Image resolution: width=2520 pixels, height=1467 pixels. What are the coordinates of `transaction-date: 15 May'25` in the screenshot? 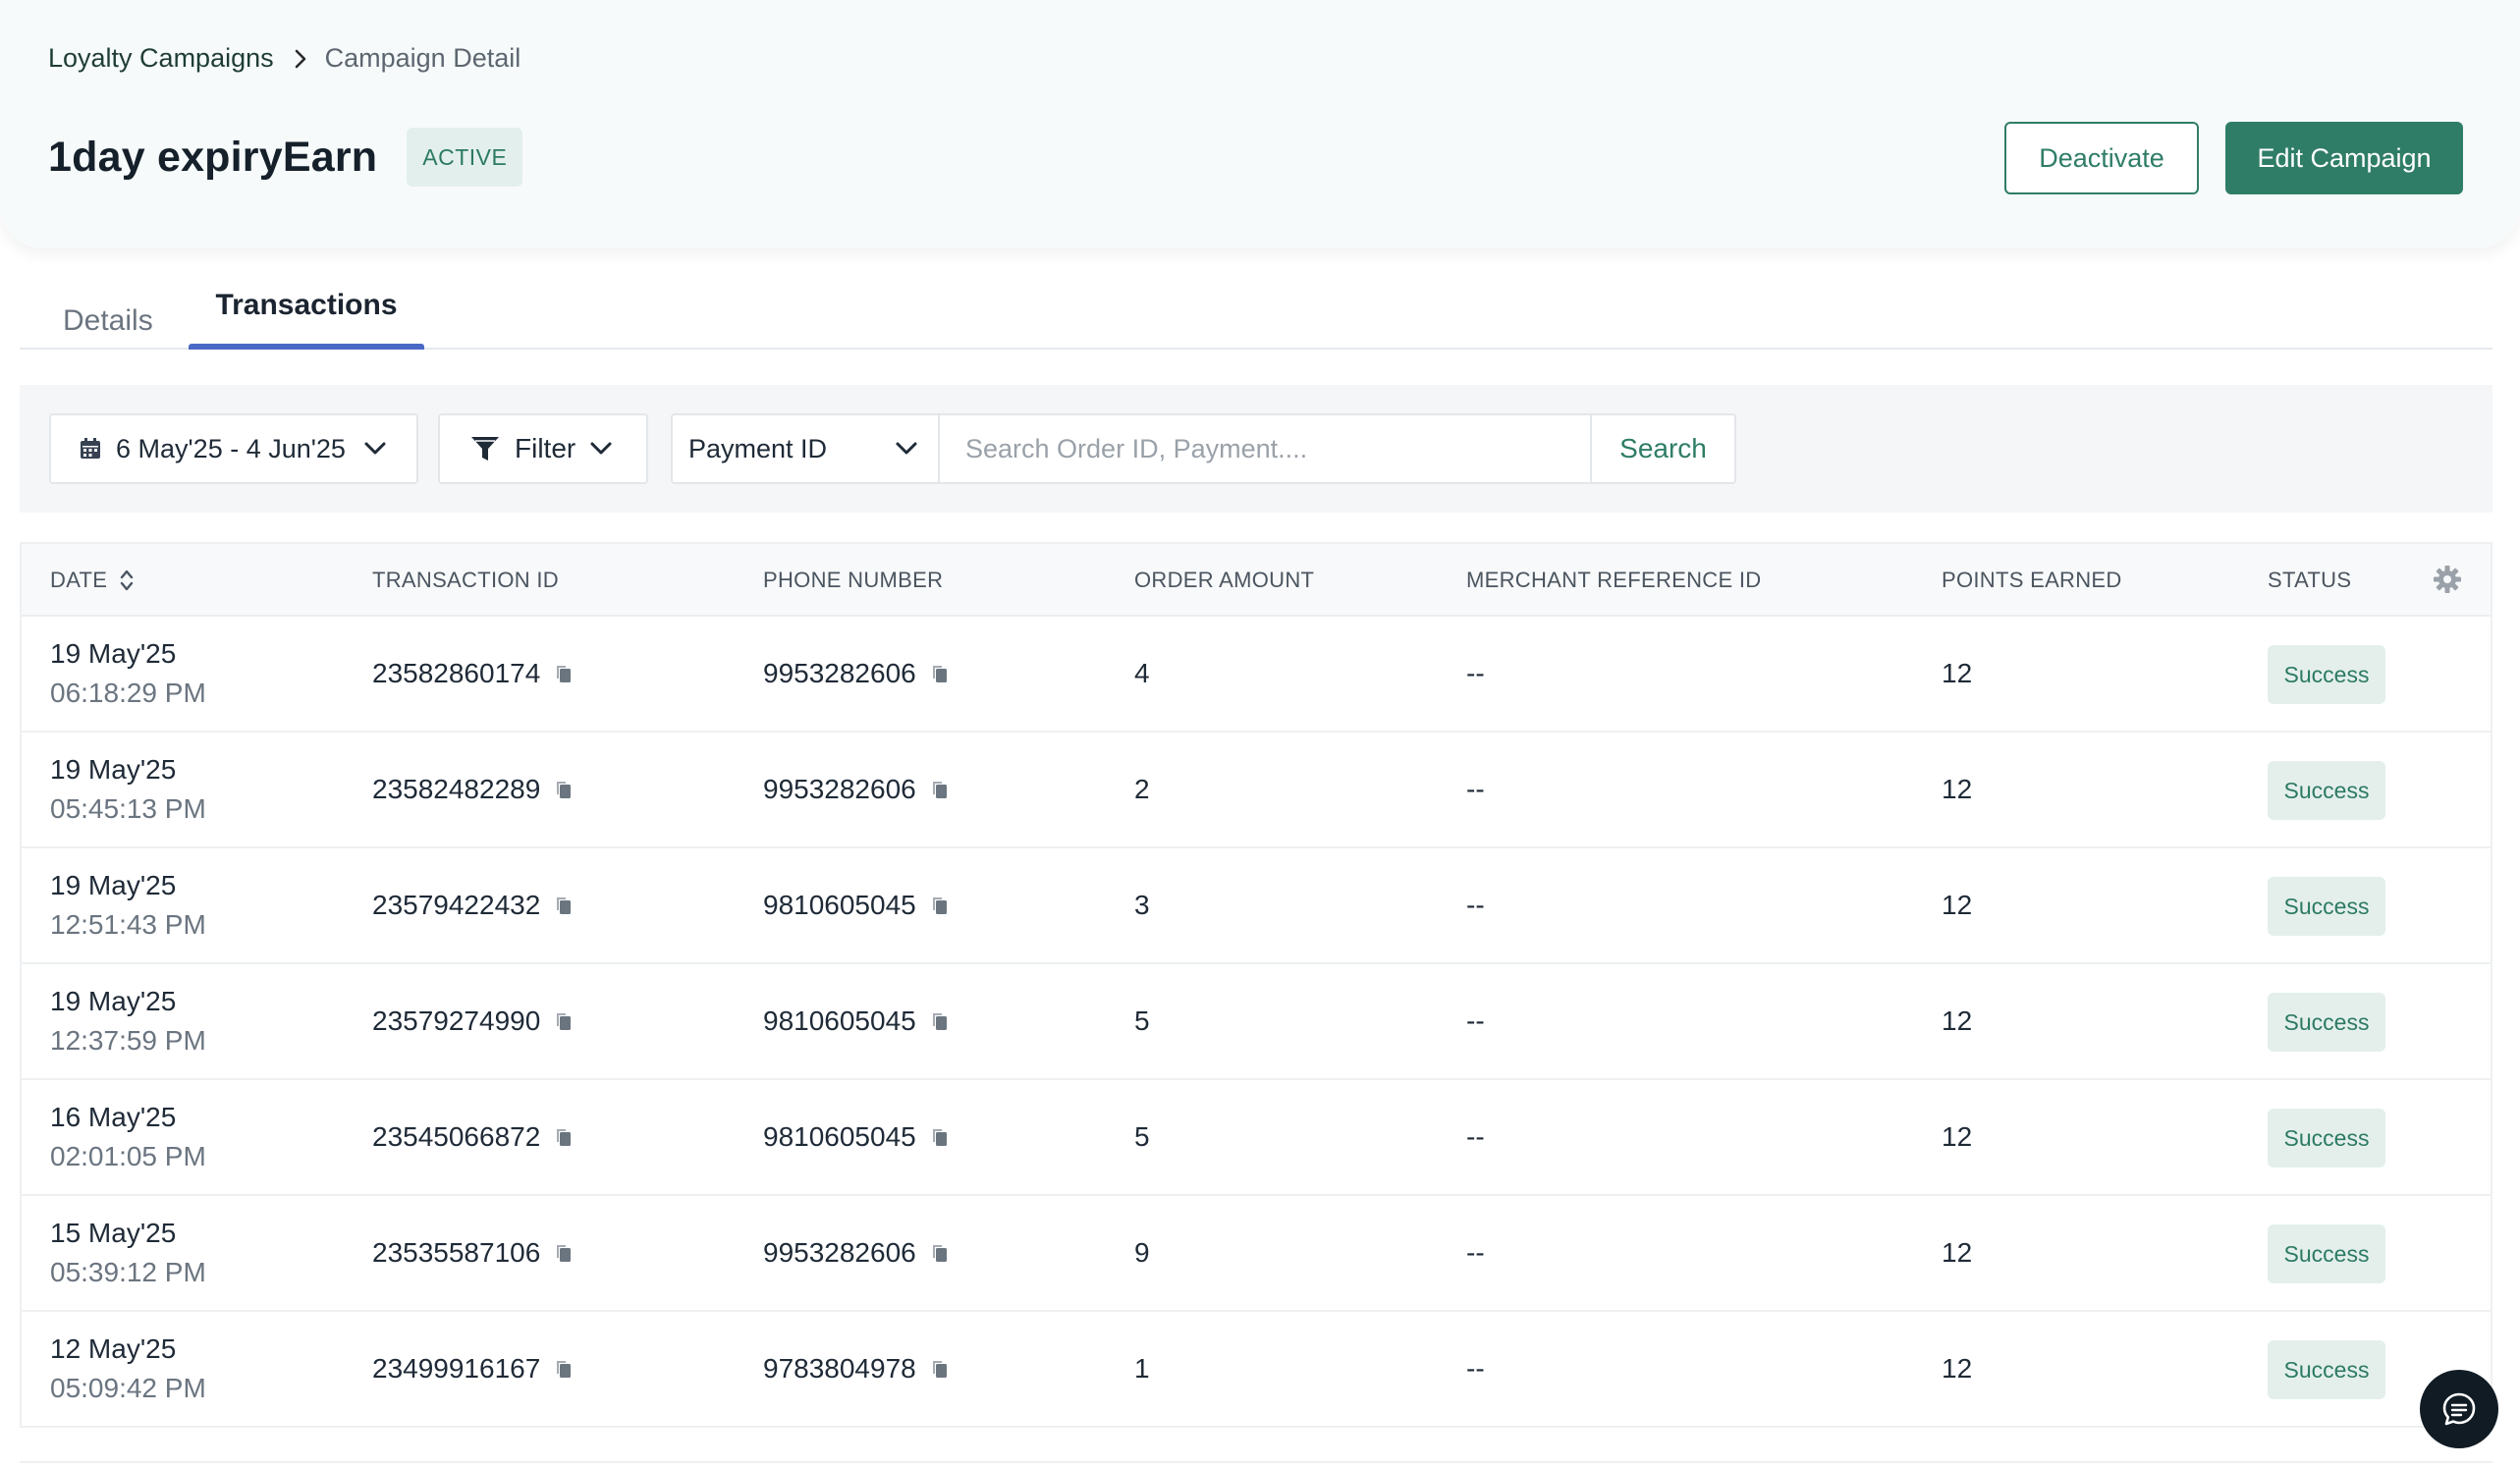 It's located at (113, 1233).